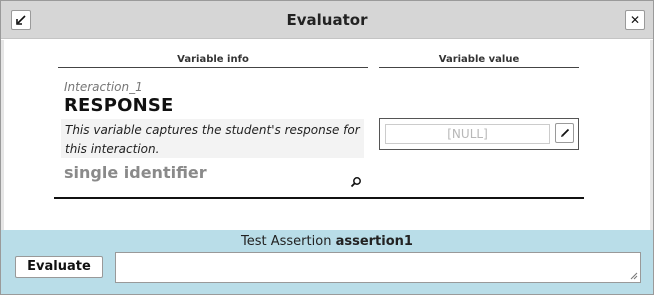 The image size is (654, 295). Describe the element at coordinates (634, 276) in the screenshot. I see `resize-handle-icon` at that location.